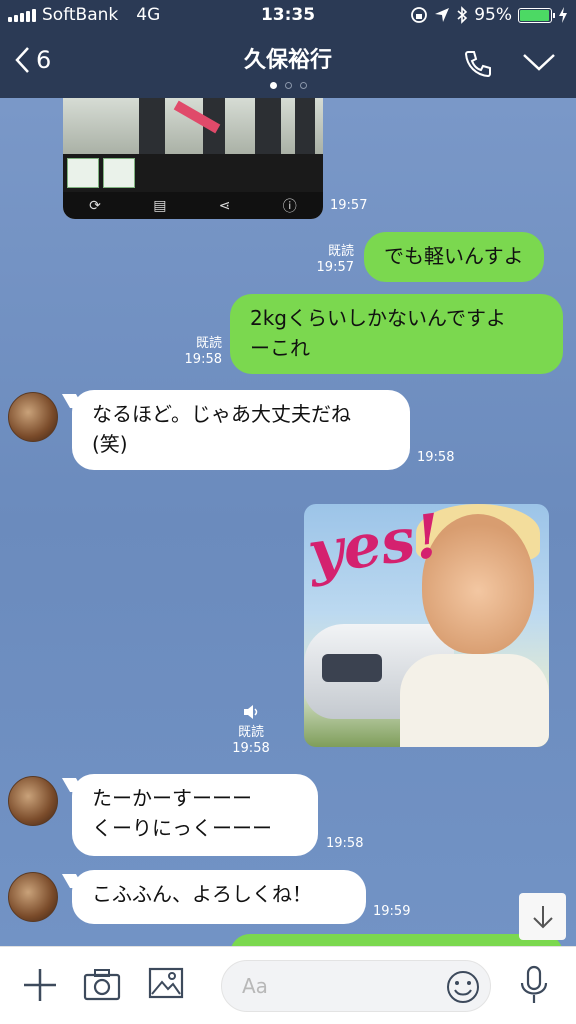  Describe the element at coordinates (159, 206) in the screenshot. I see `save-icon: ▤` at that location.